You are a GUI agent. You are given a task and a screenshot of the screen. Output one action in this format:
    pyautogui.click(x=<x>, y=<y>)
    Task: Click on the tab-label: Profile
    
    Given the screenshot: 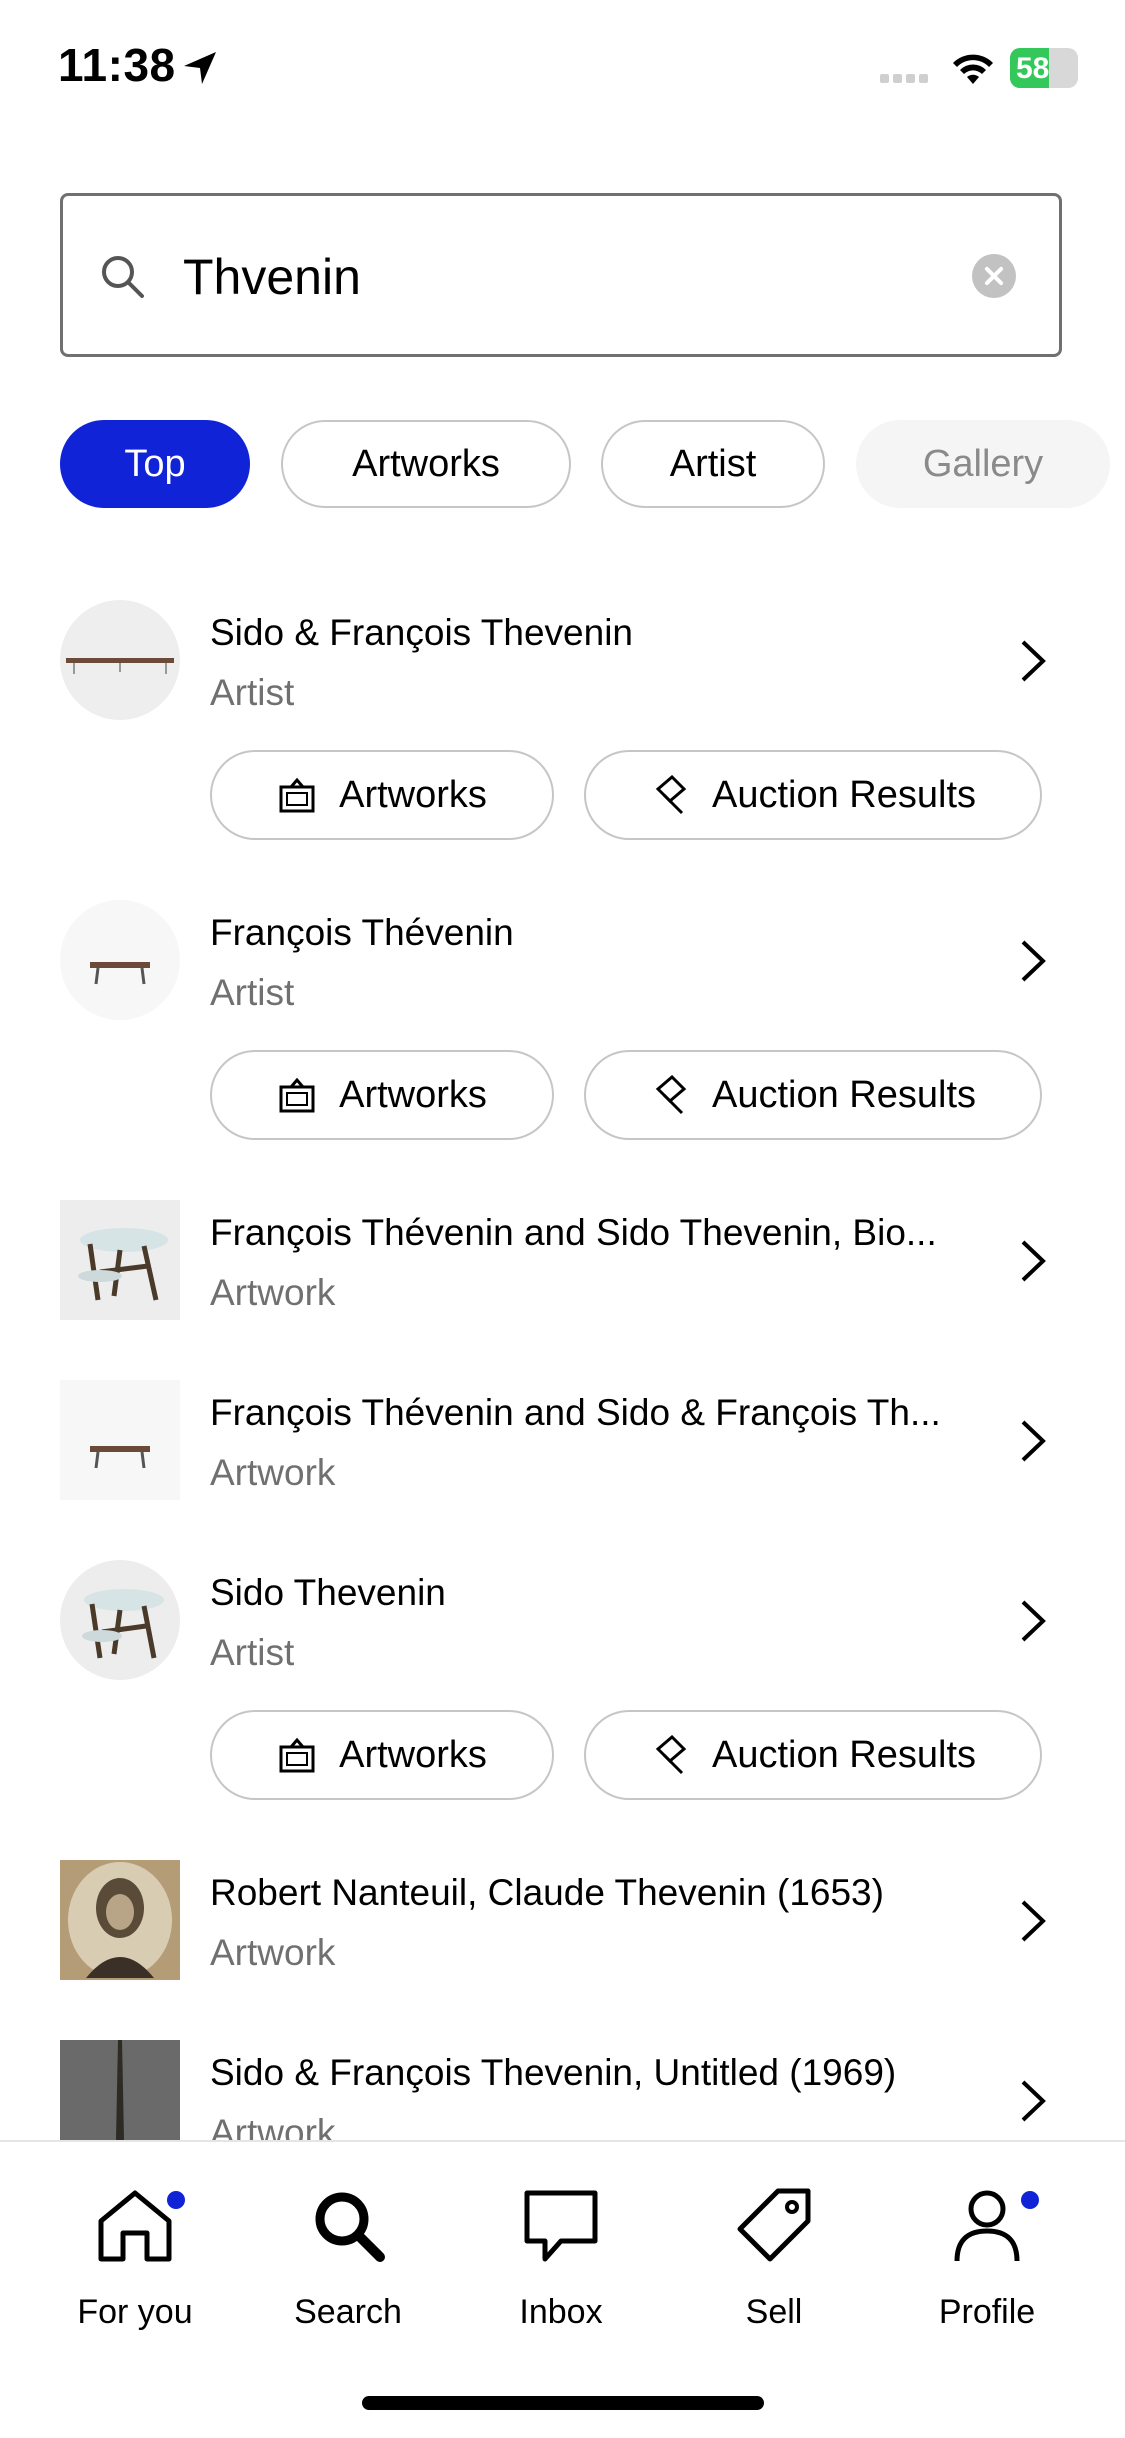 What is the action you would take?
    pyautogui.click(x=987, y=2312)
    